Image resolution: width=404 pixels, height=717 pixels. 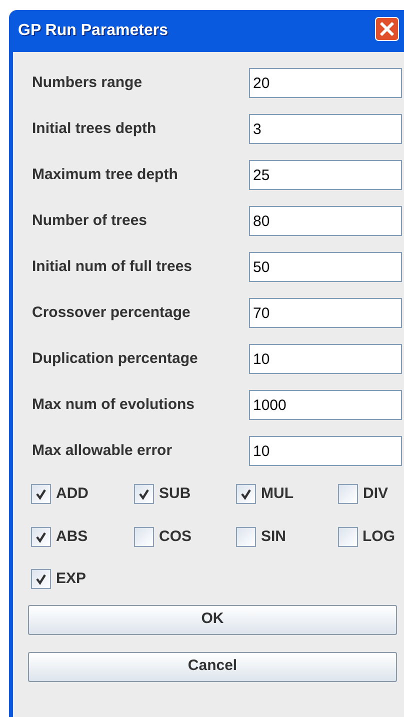 What do you see at coordinates (212, 667) in the screenshot?
I see `dialog-button: Cancel` at bounding box center [212, 667].